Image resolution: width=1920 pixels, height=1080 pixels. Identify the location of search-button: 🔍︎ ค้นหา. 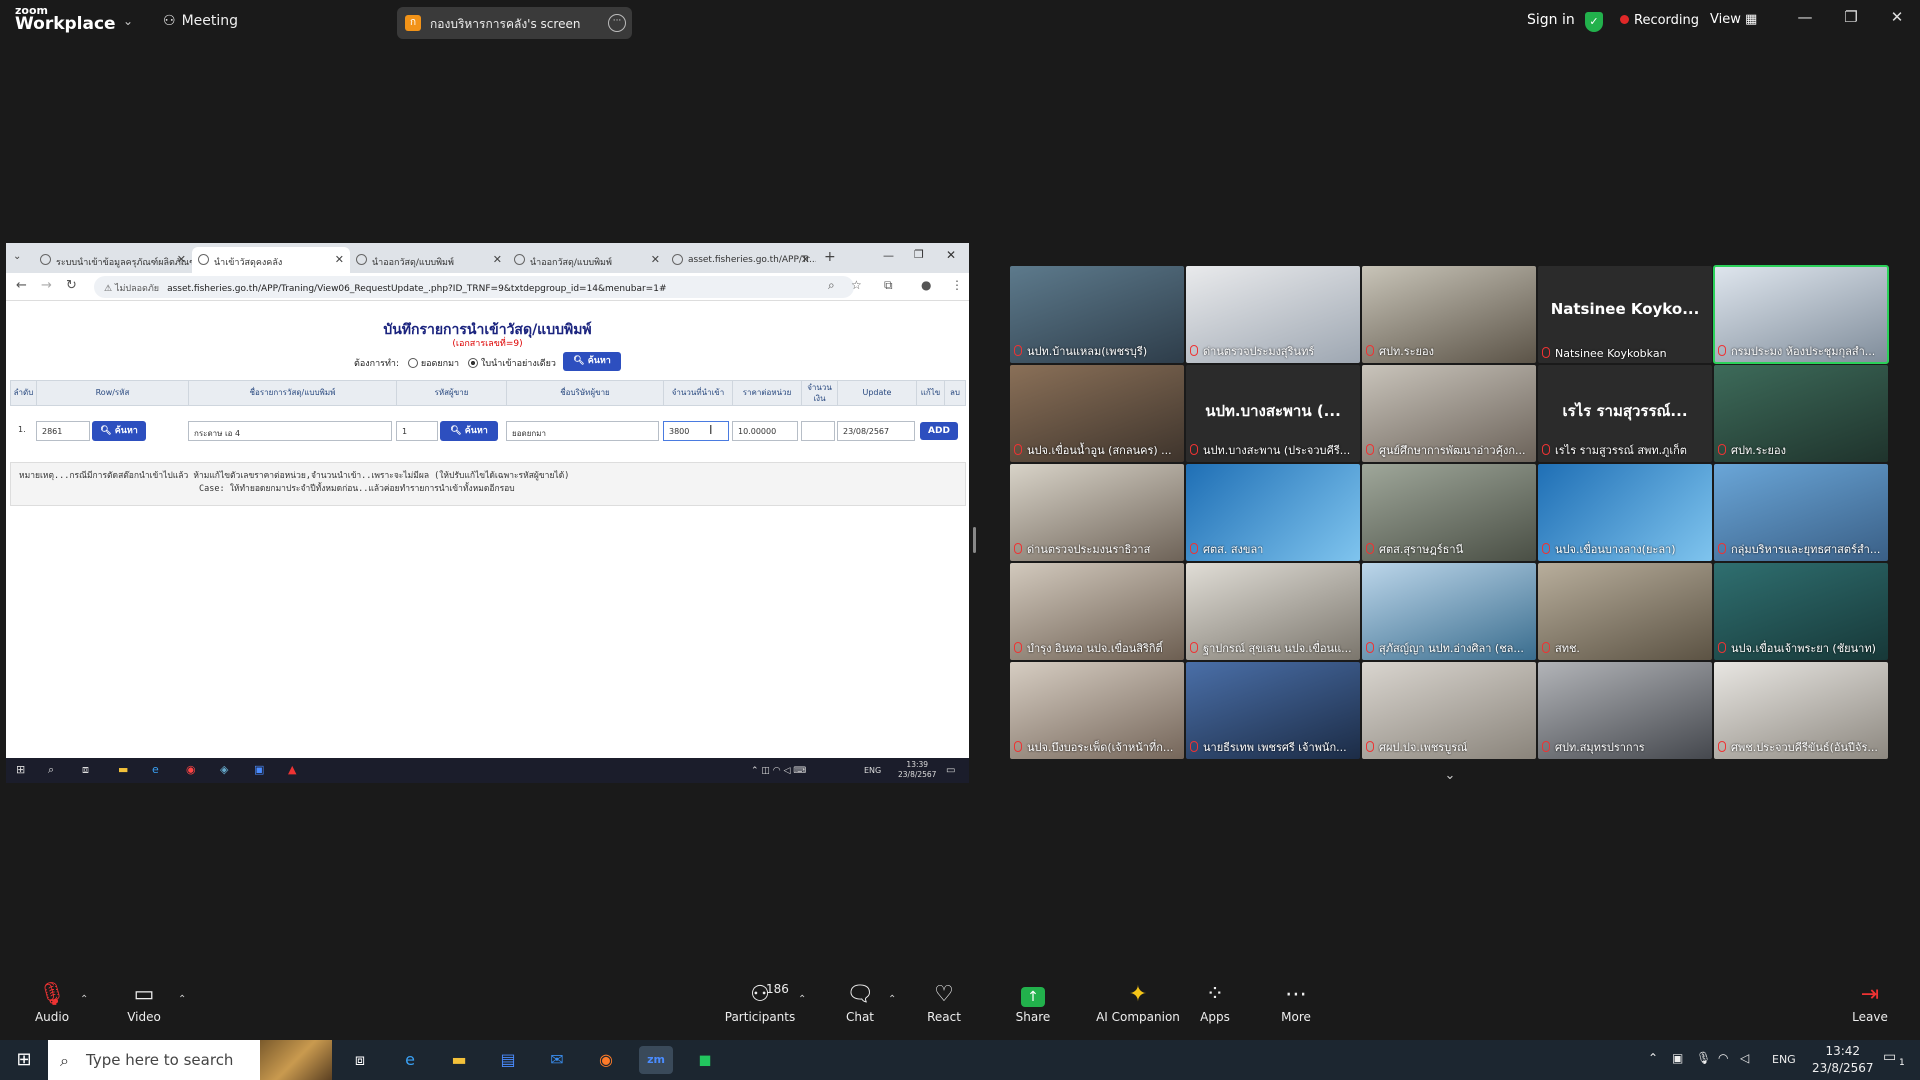
(592, 361).